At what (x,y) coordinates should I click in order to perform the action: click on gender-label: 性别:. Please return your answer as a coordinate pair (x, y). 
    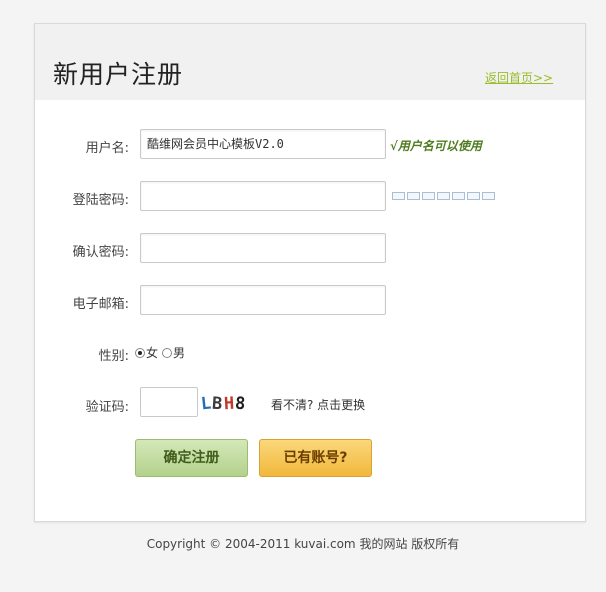
    Looking at the image, I should click on (113, 356).